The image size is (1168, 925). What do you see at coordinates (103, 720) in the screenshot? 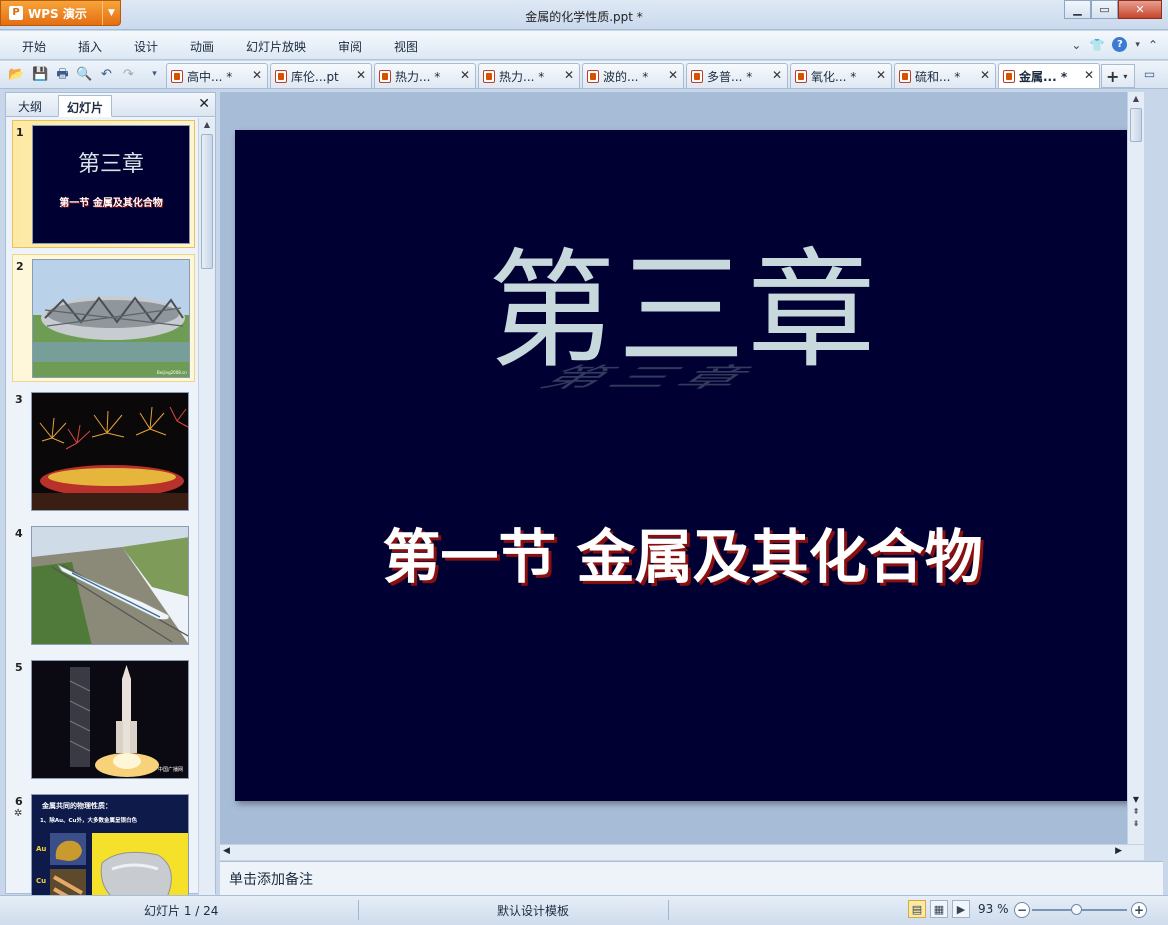
I see `slide-thumbnail: 5 中国广播网` at bounding box center [103, 720].